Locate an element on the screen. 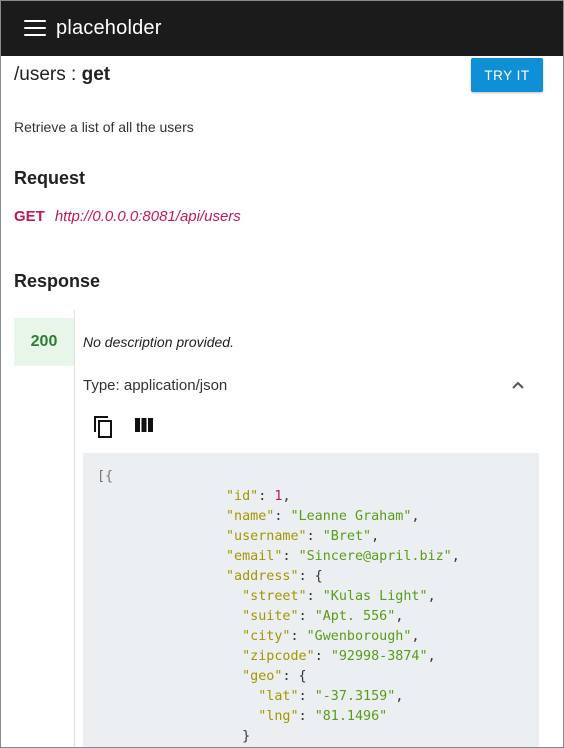 The height and width of the screenshot is (748, 564). request-heading: Request is located at coordinates (50, 178).